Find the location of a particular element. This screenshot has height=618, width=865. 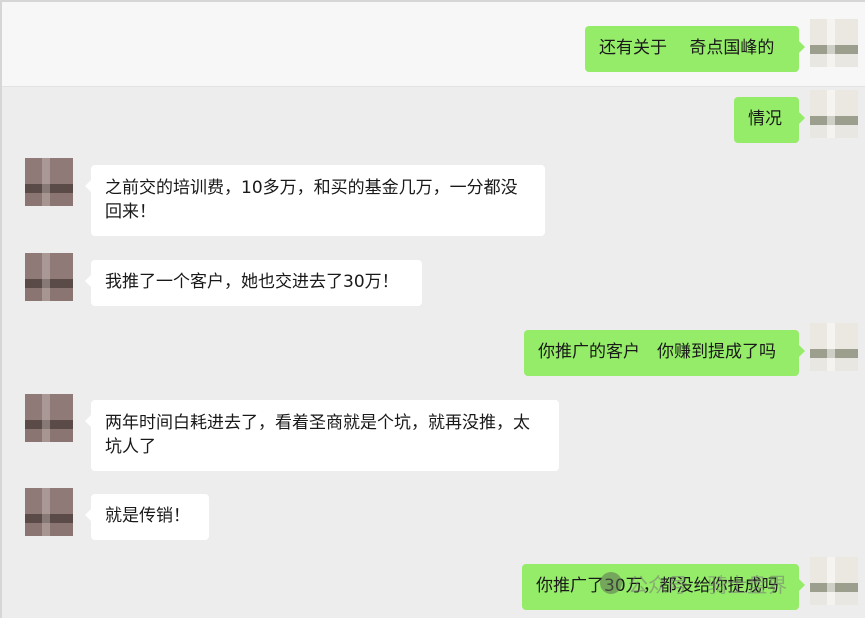

message-bubble-outgoing: 情况 is located at coordinates (769, 120).